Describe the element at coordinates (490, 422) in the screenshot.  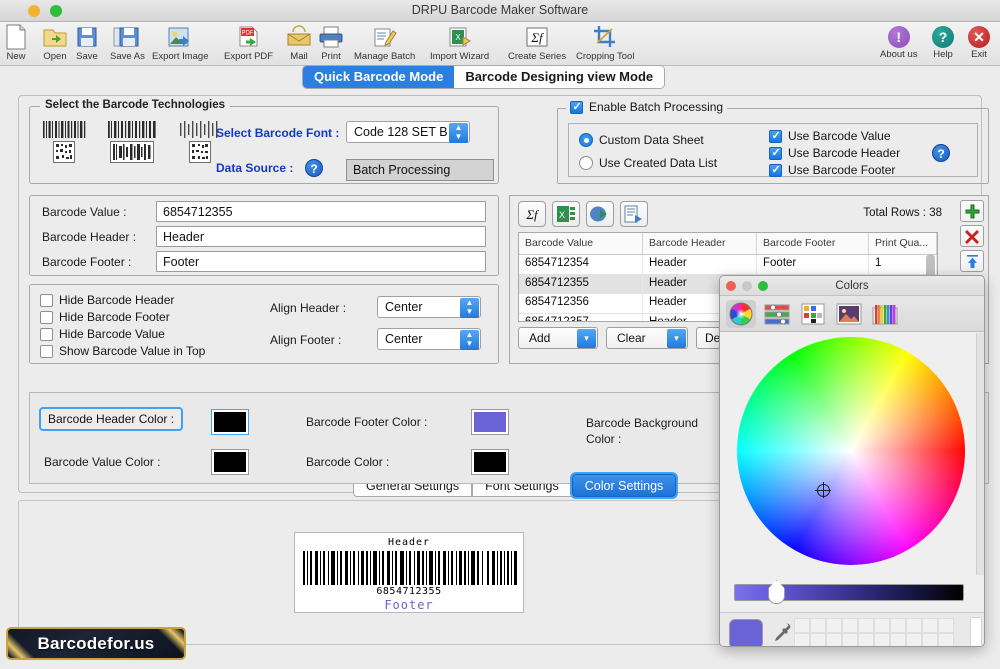
I see `barcode-footer-color-swatch` at that location.